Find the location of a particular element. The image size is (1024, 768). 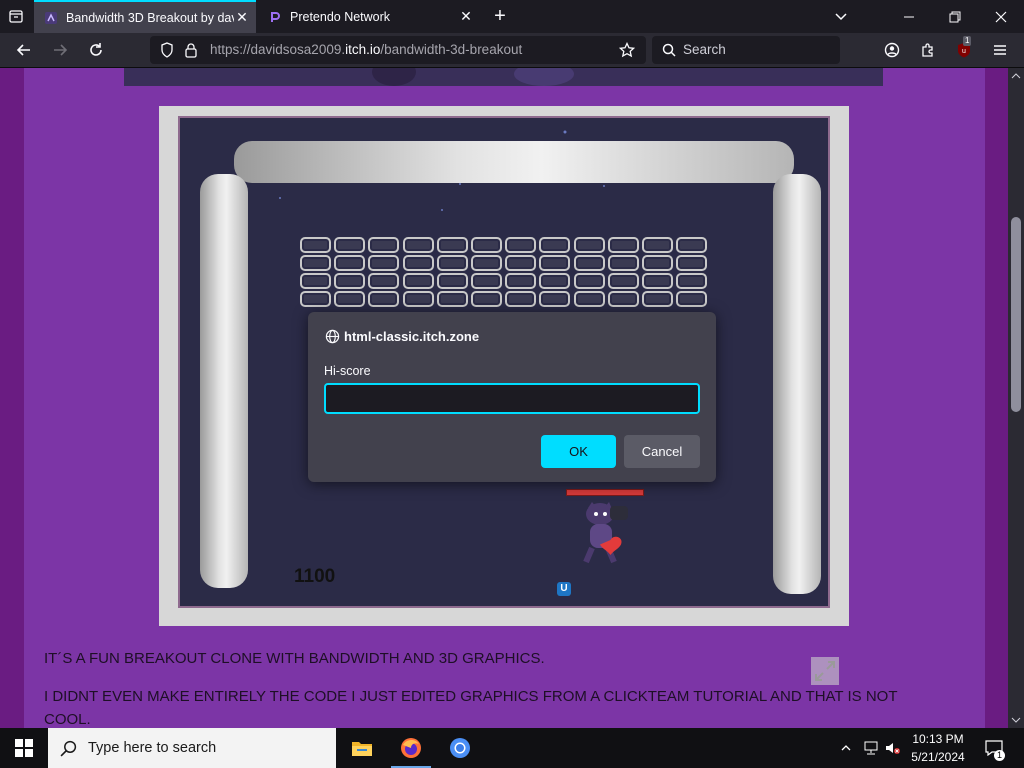

scroll-up-icon is located at coordinates (1016, 76).